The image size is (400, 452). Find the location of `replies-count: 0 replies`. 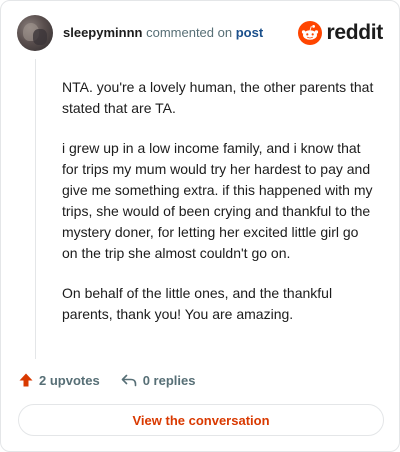

replies-count: 0 replies is located at coordinates (169, 380).